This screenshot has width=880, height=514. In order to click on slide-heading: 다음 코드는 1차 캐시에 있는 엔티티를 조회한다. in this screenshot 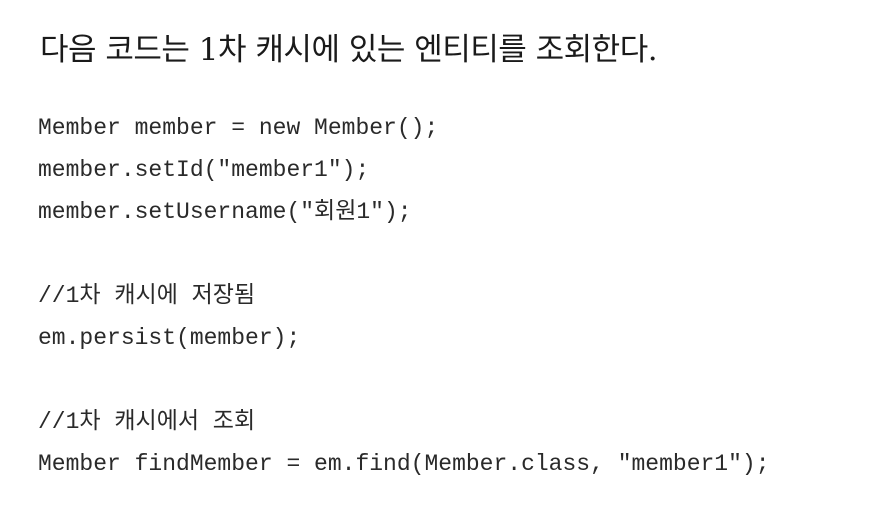, I will do `click(349, 50)`.